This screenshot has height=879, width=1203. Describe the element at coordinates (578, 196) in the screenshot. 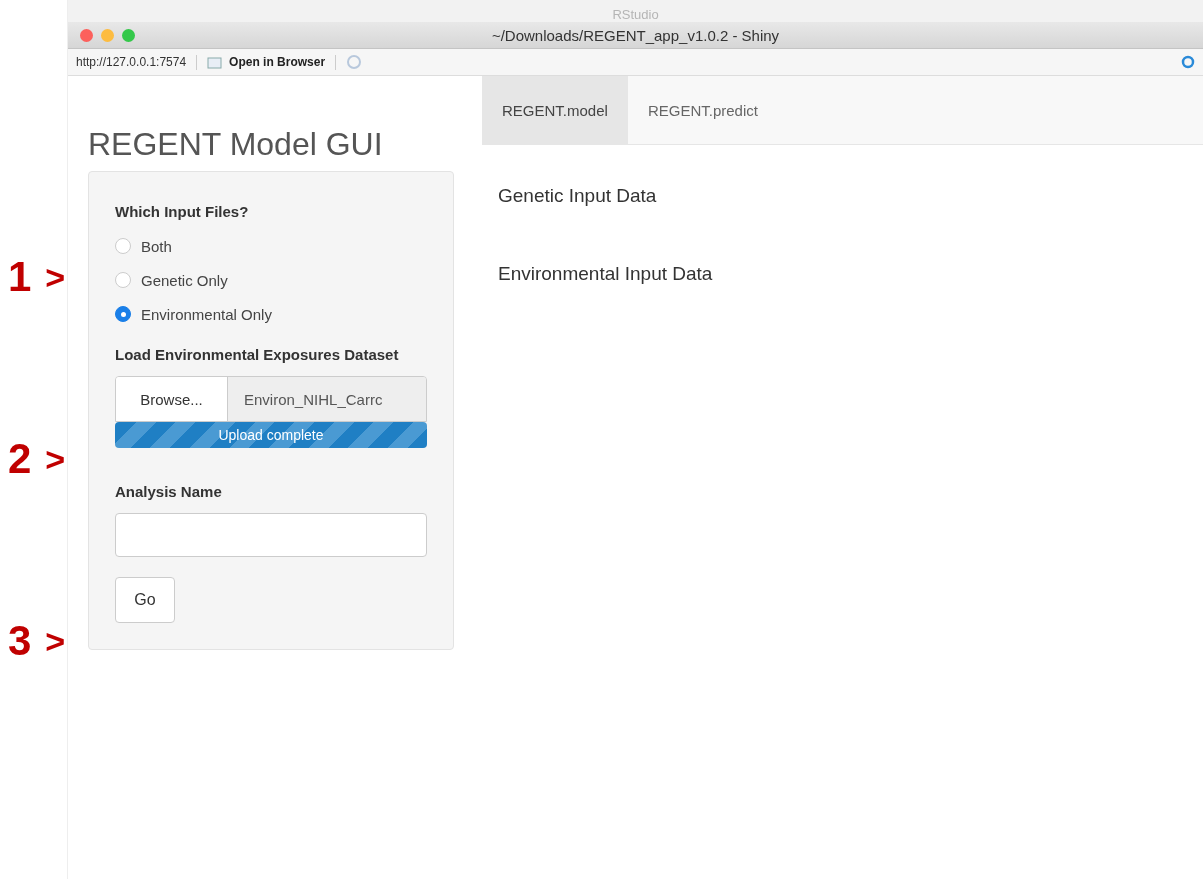

I see `section-heading: Genetic Input Data` at that location.